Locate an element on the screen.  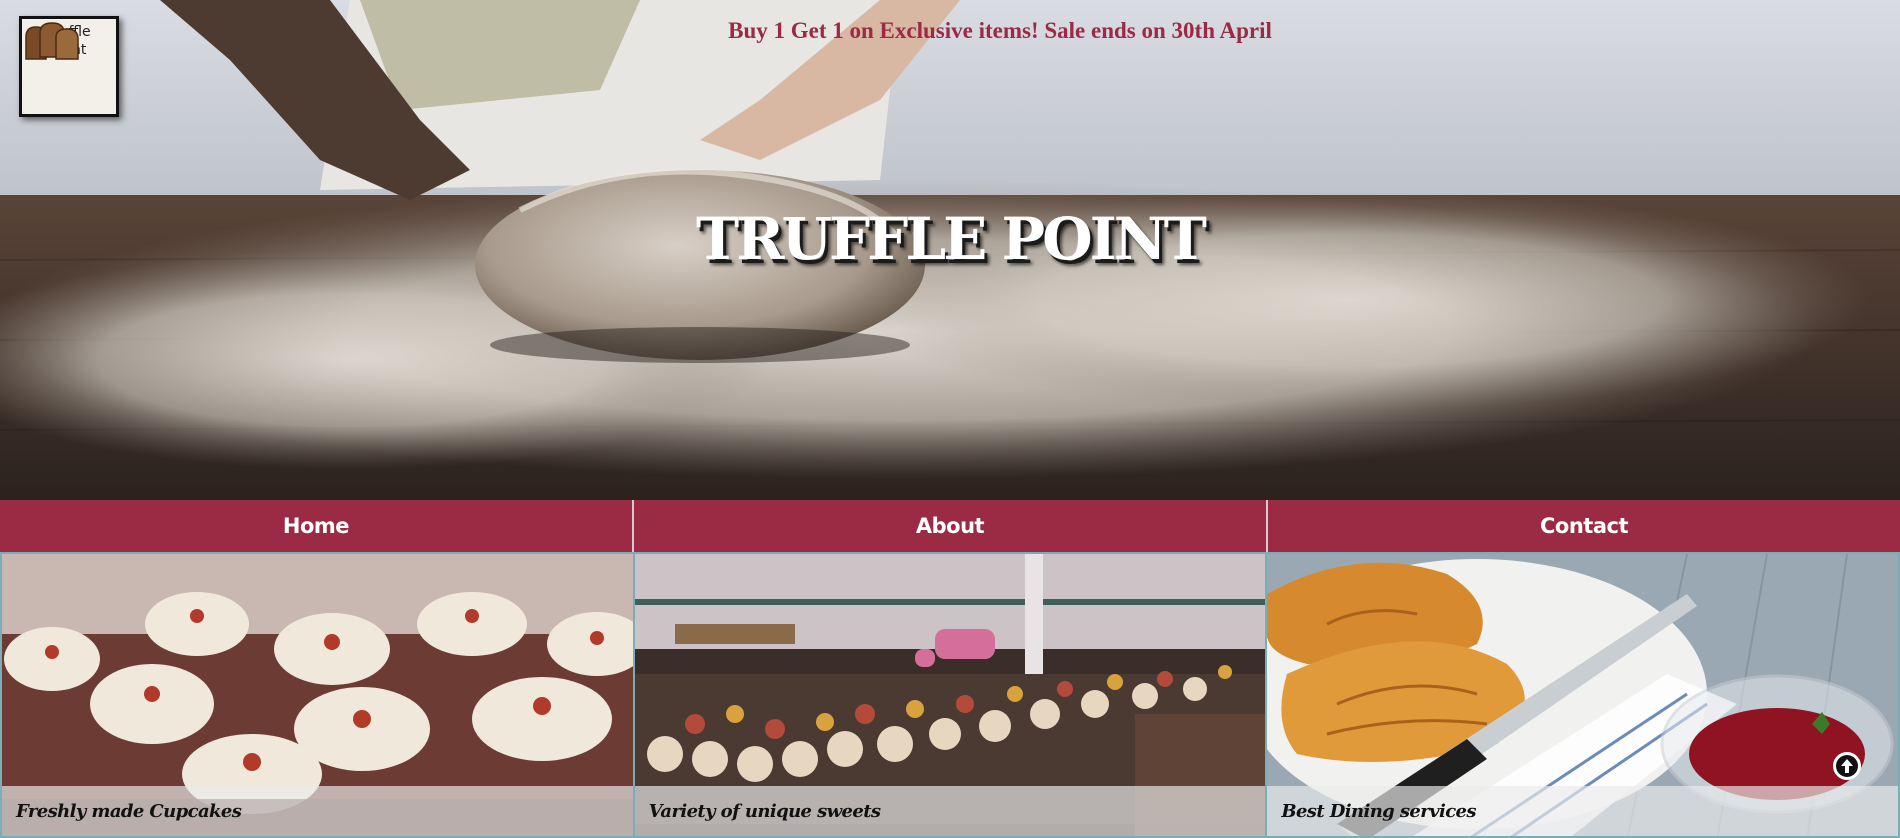
scroll-to-top-button is located at coordinates (1847, 766).